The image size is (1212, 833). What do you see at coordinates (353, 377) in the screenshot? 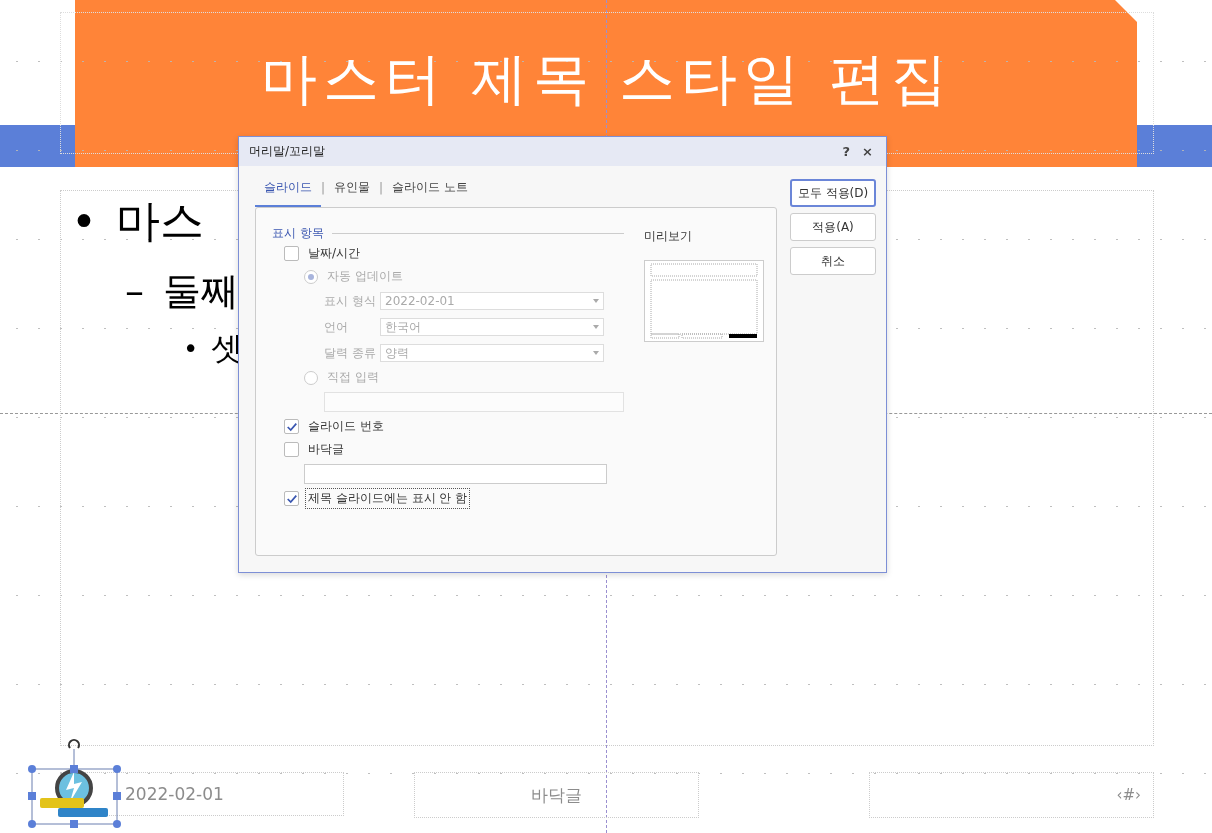
I see `radio-label: 직접 입력` at bounding box center [353, 377].